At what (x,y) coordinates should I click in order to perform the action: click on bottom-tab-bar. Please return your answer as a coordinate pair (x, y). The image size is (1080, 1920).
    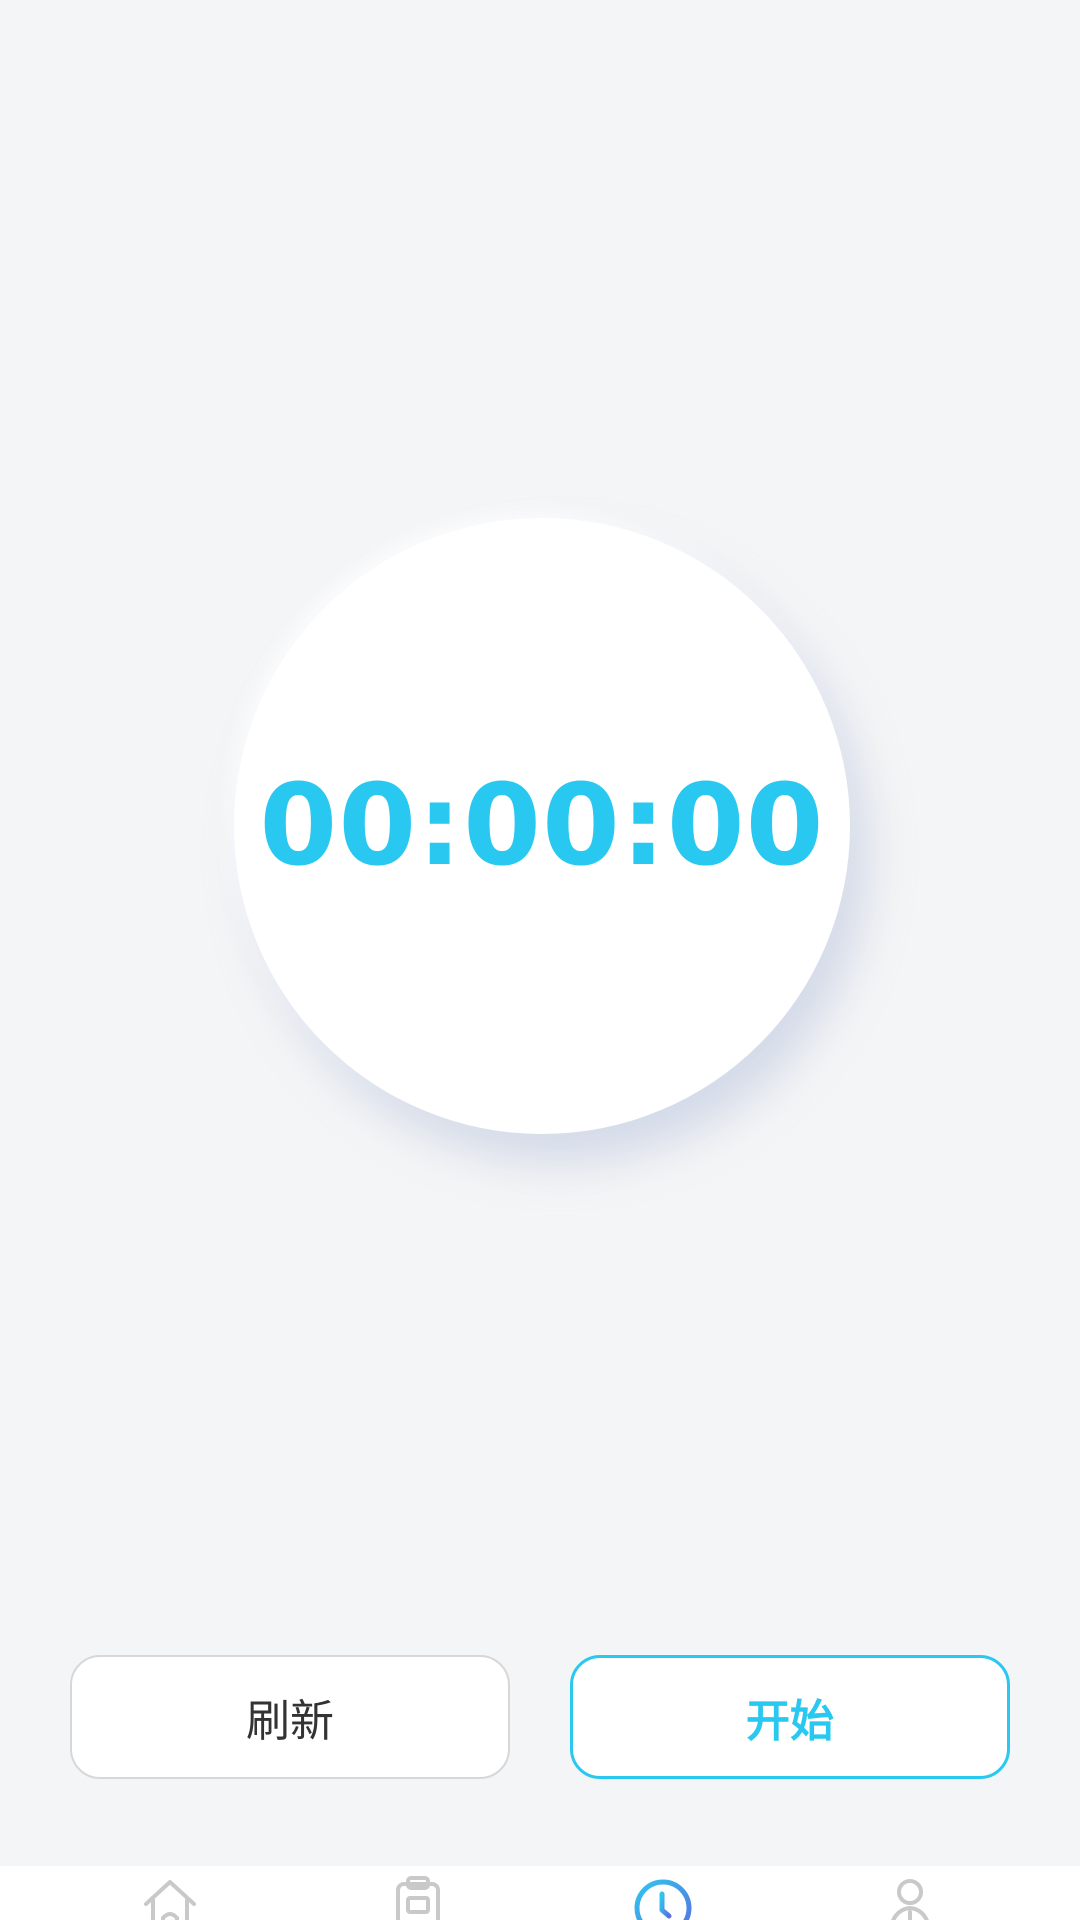
    Looking at the image, I should click on (540, 1893).